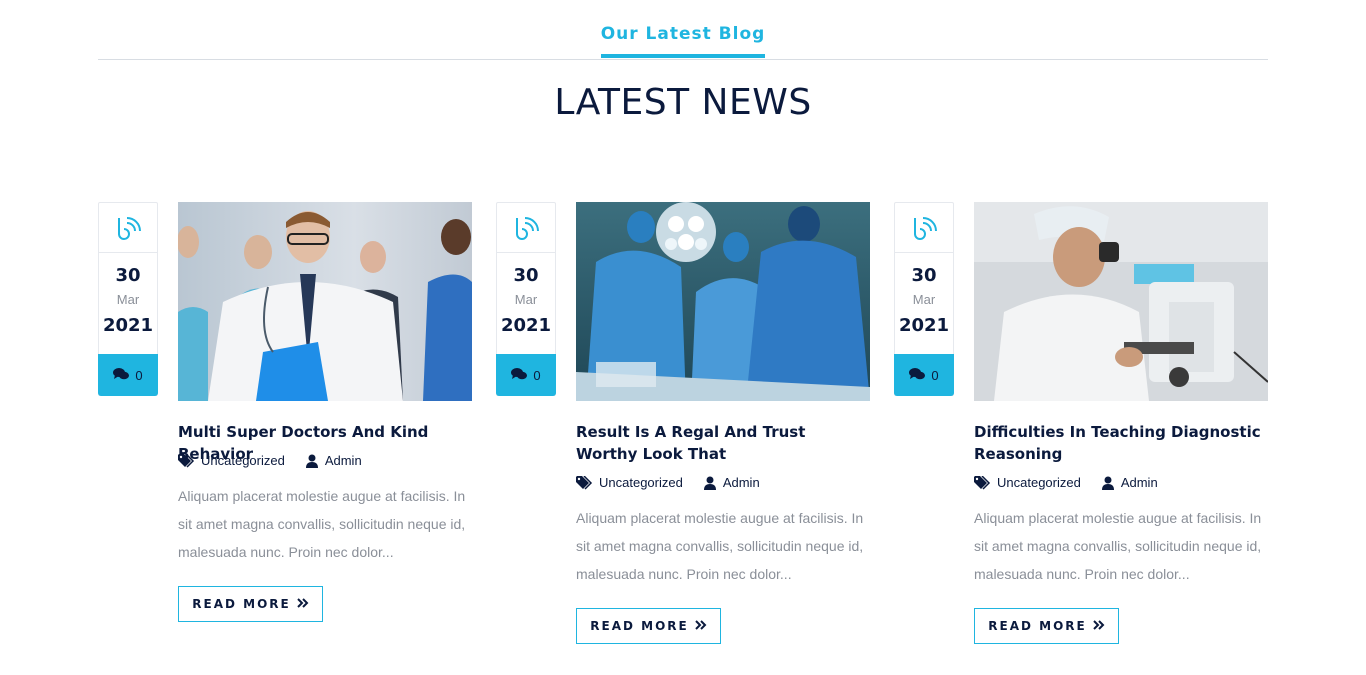 Image resolution: width=1366 pixels, height=675 pixels. What do you see at coordinates (683, 59) in the screenshot?
I see `section-divider` at bounding box center [683, 59].